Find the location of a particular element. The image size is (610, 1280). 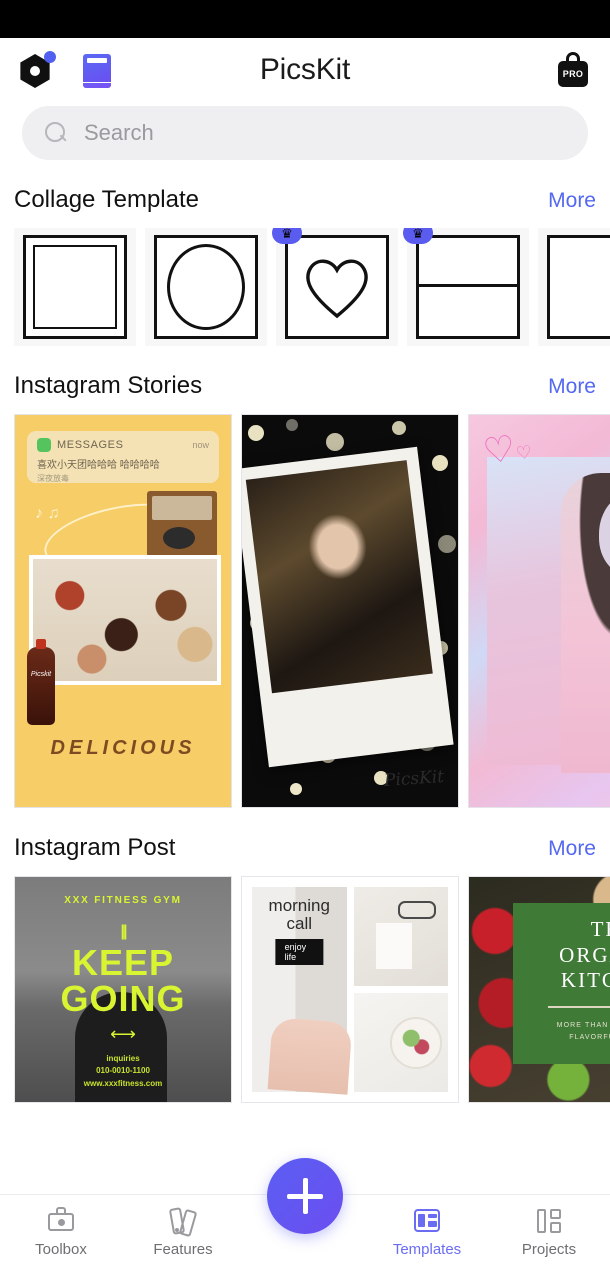

nav-label: Features is located at coordinates (183, 1249).